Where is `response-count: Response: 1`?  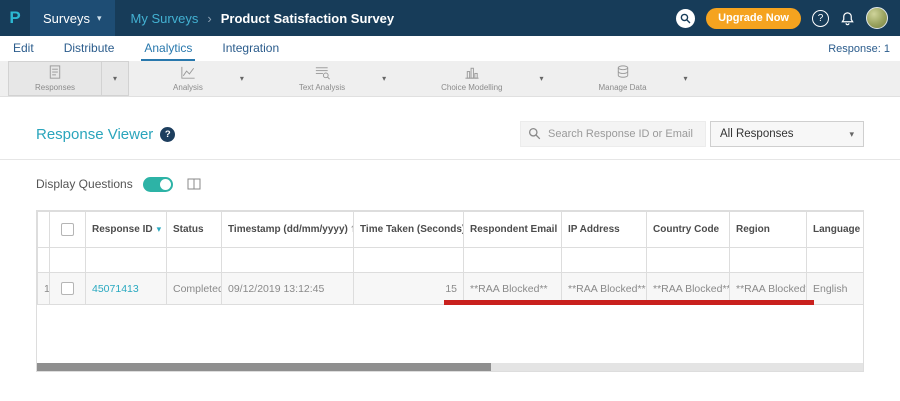
response-count: Response: 1 is located at coordinates (859, 48).